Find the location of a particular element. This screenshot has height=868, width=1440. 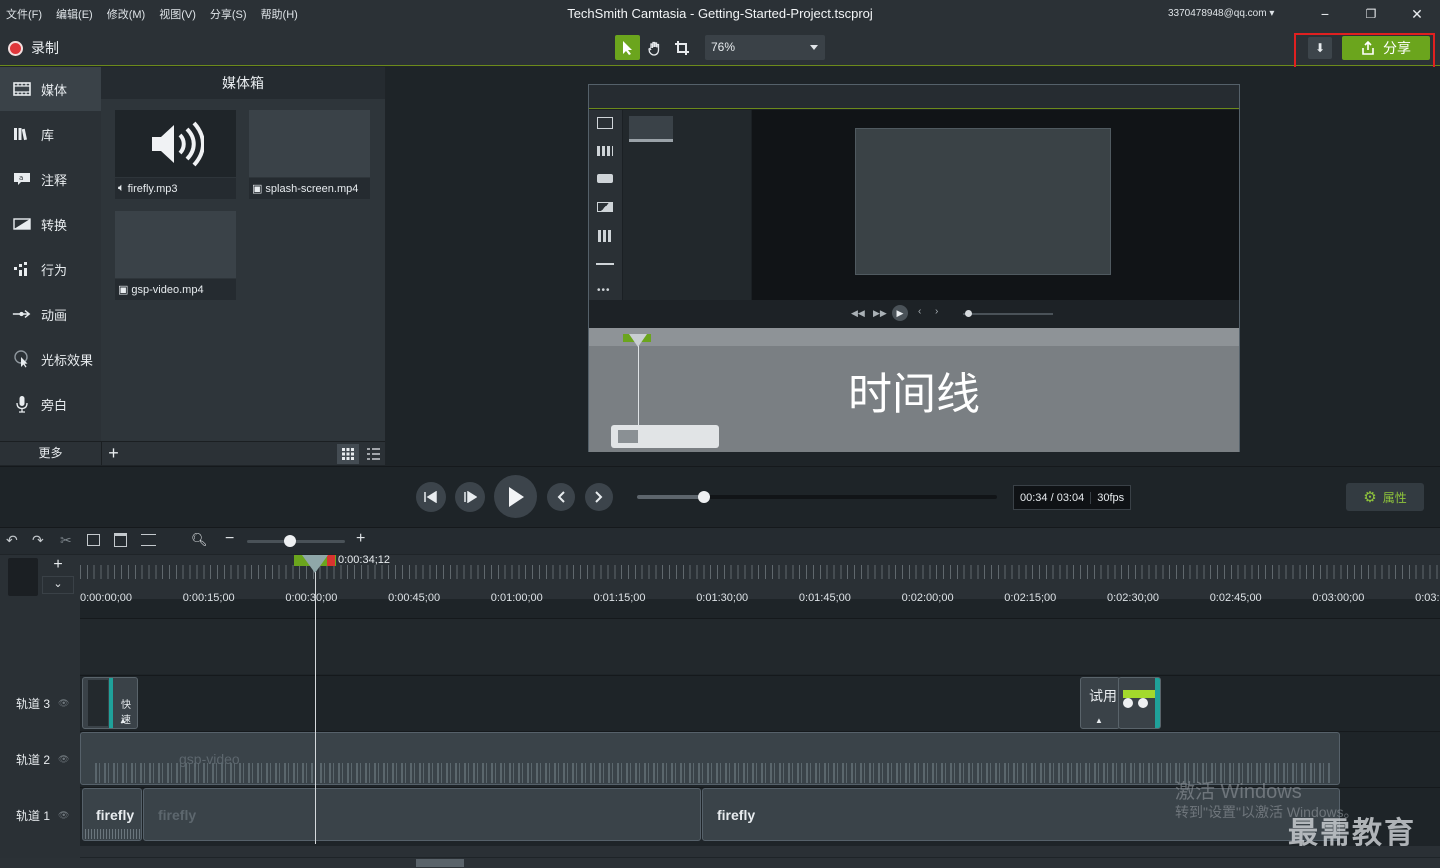

sidebar-item-cursor-effects: 光标效果 is located at coordinates (50, 359).